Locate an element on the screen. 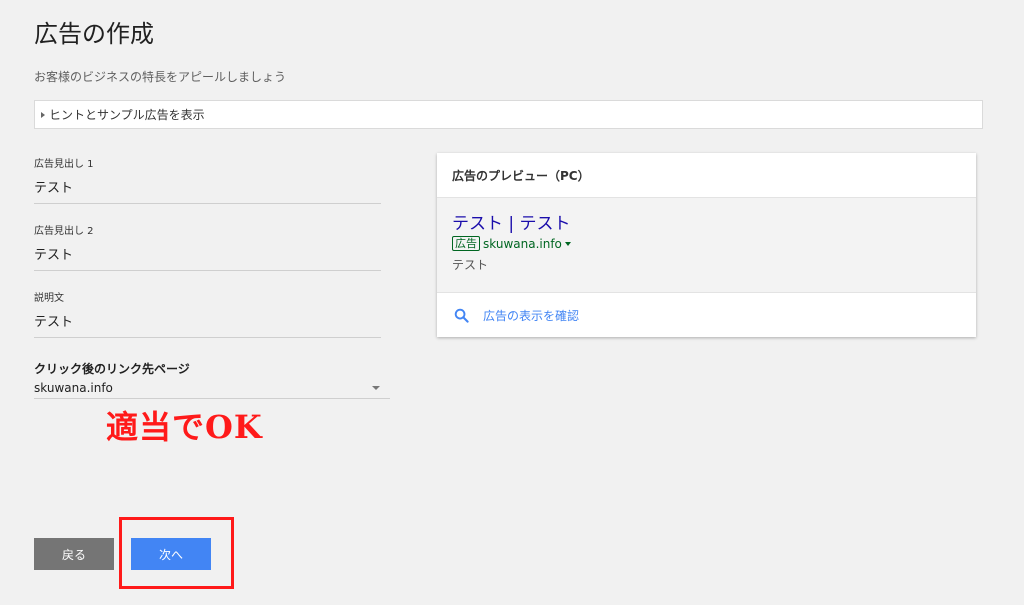  description-underline is located at coordinates (207, 337).